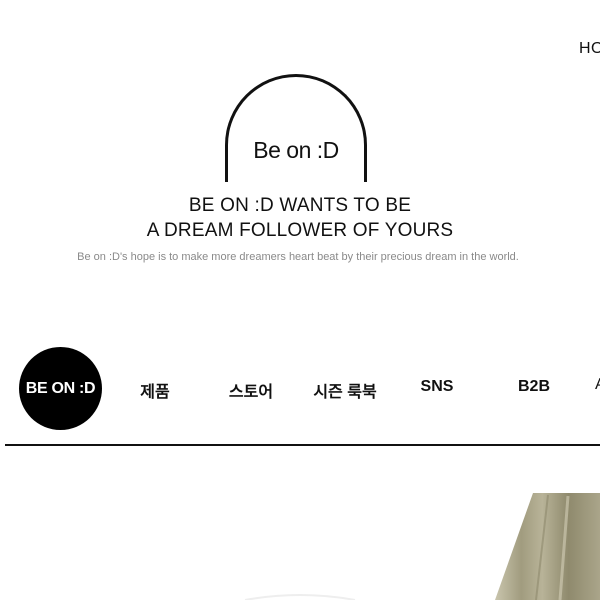 This screenshot has width=600, height=600. I want to click on hero-fabric-shape, so click(547, 546).